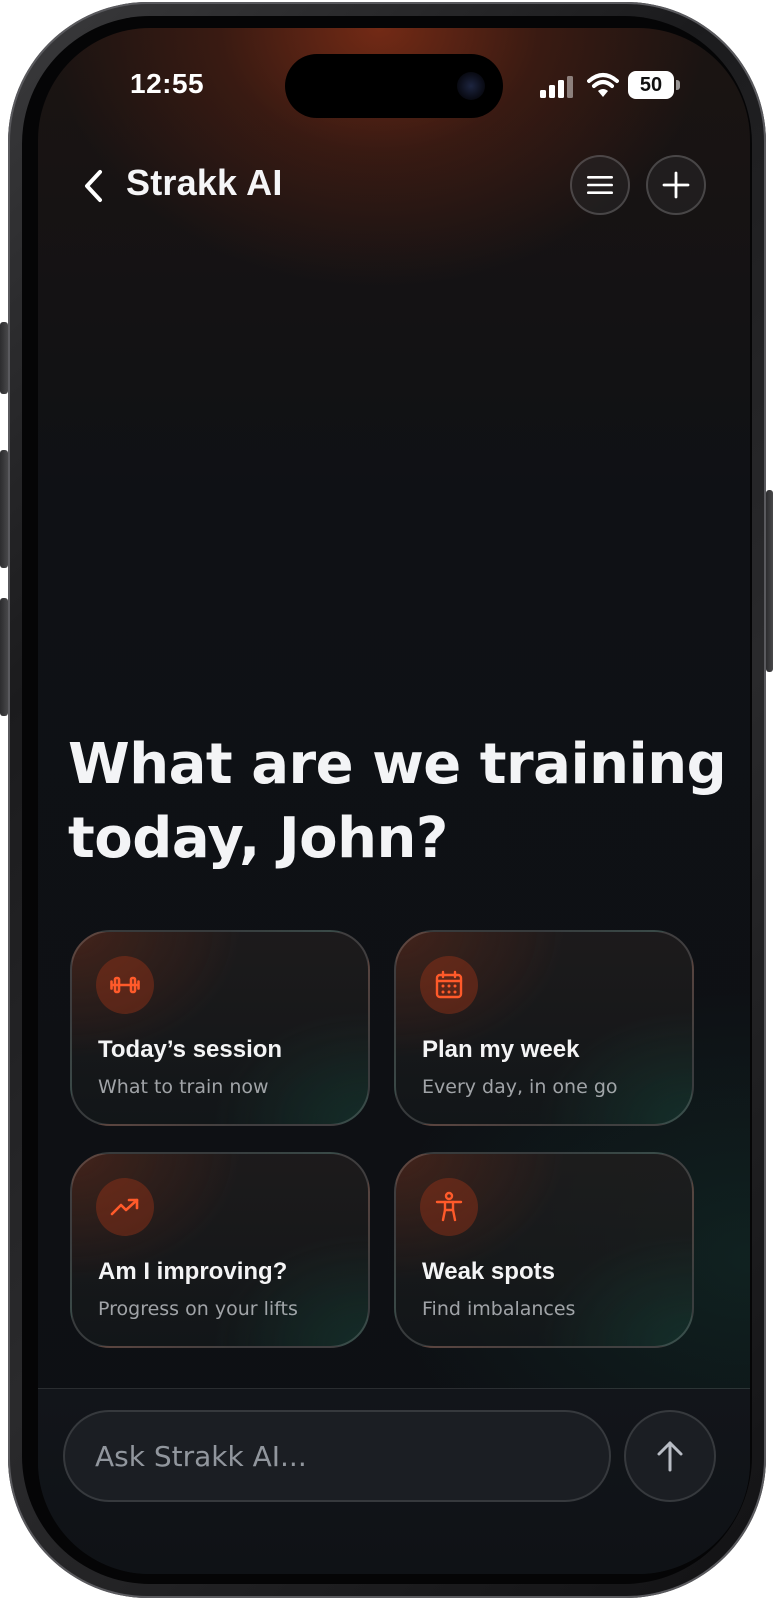 This screenshot has height=1600, width=773. What do you see at coordinates (220, 1250) in the screenshot?
I see `suggestion-card-am-i-improving: Am I improving? Progress on your lifts` at bounding box center [220, 1250].